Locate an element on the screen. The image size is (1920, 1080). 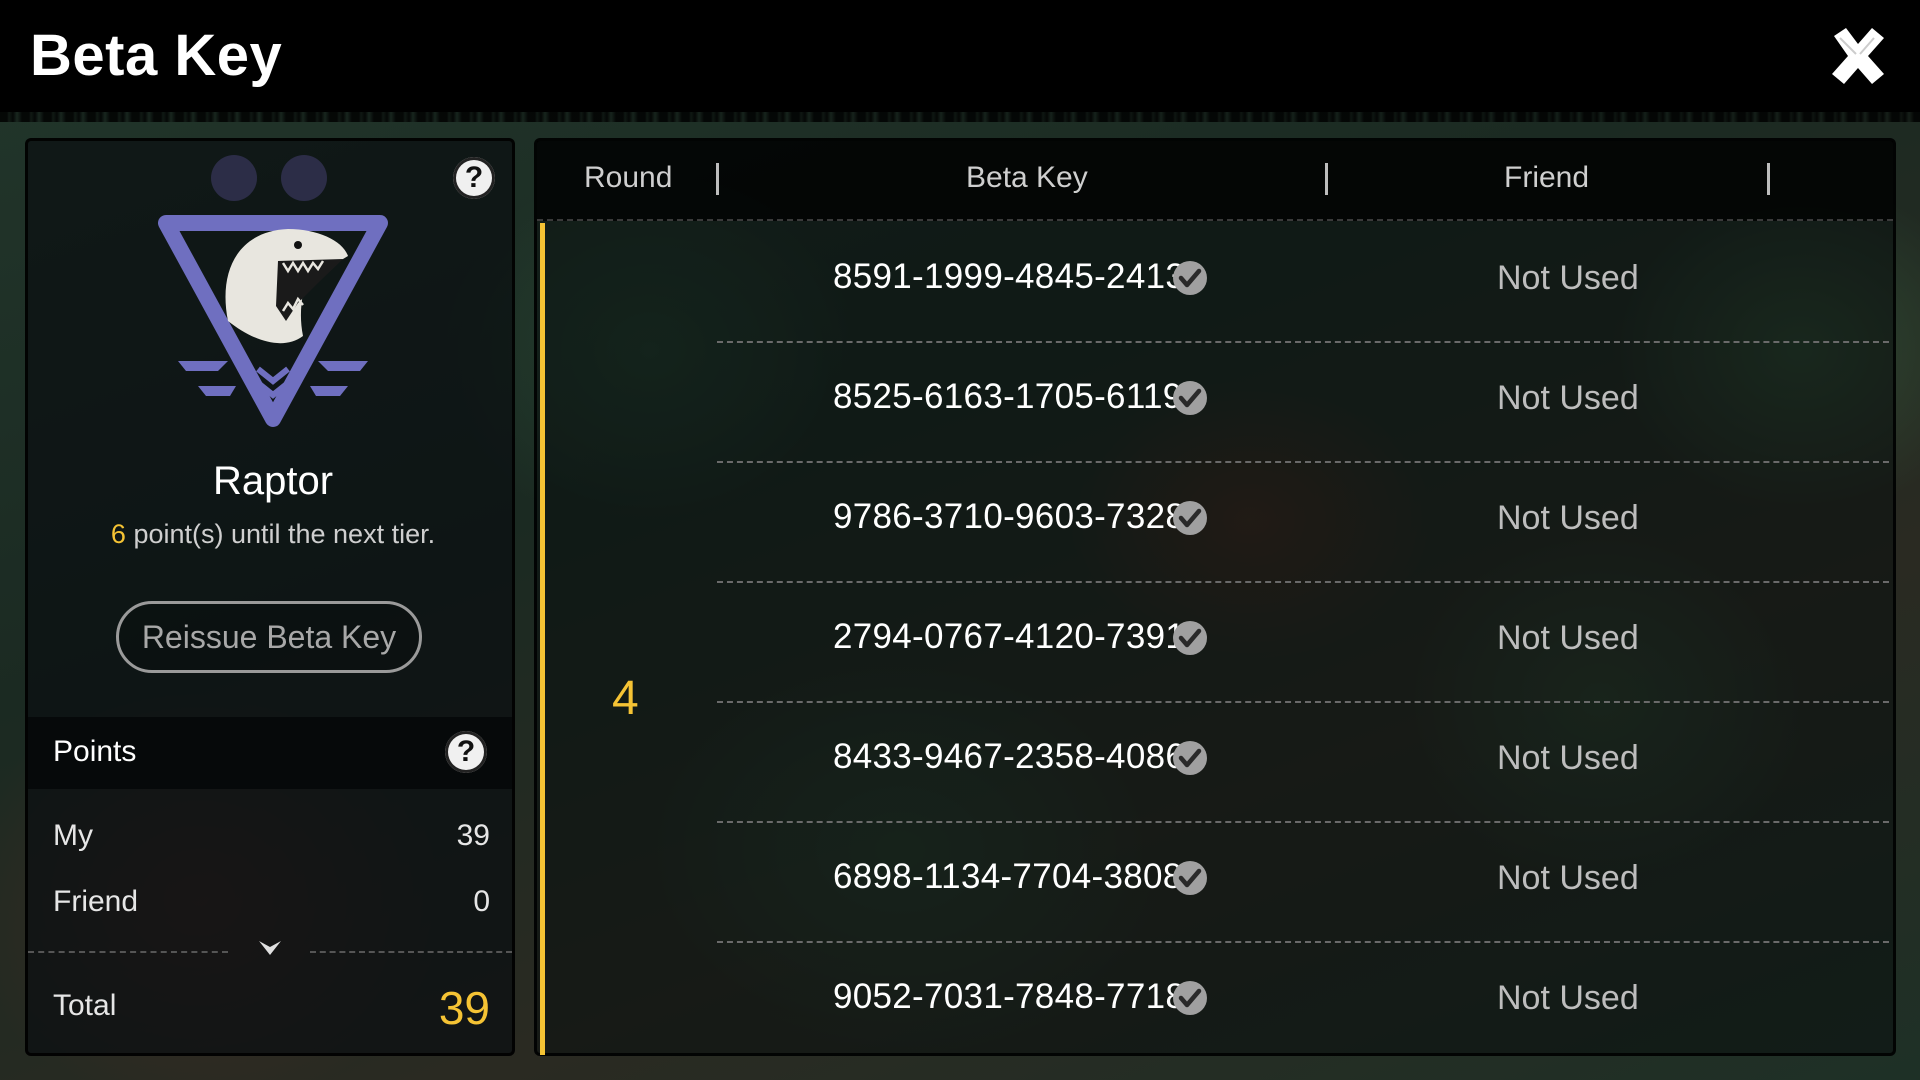
torn-edge is located at coordinates (960, 111).